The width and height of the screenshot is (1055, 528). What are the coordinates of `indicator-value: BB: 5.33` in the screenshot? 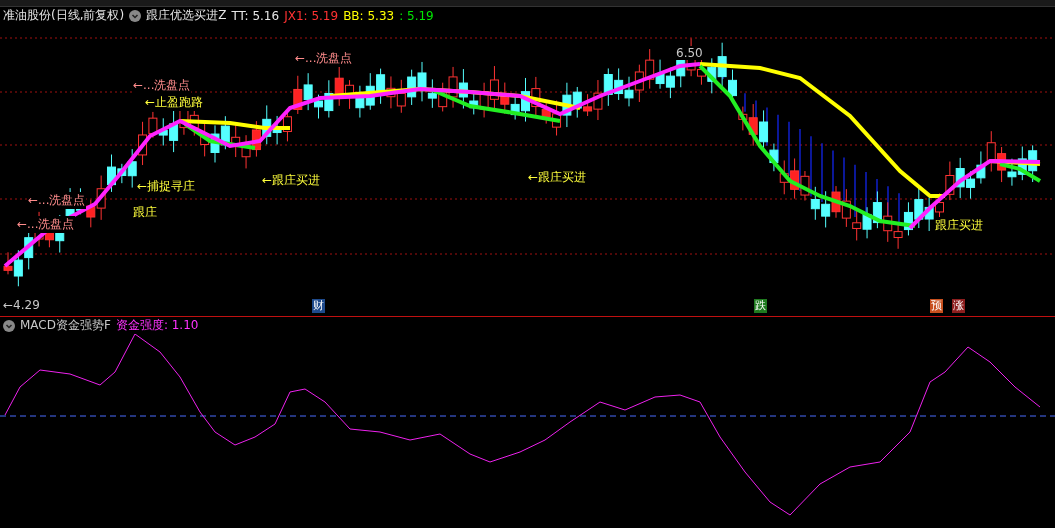 It's located at (369, 15).